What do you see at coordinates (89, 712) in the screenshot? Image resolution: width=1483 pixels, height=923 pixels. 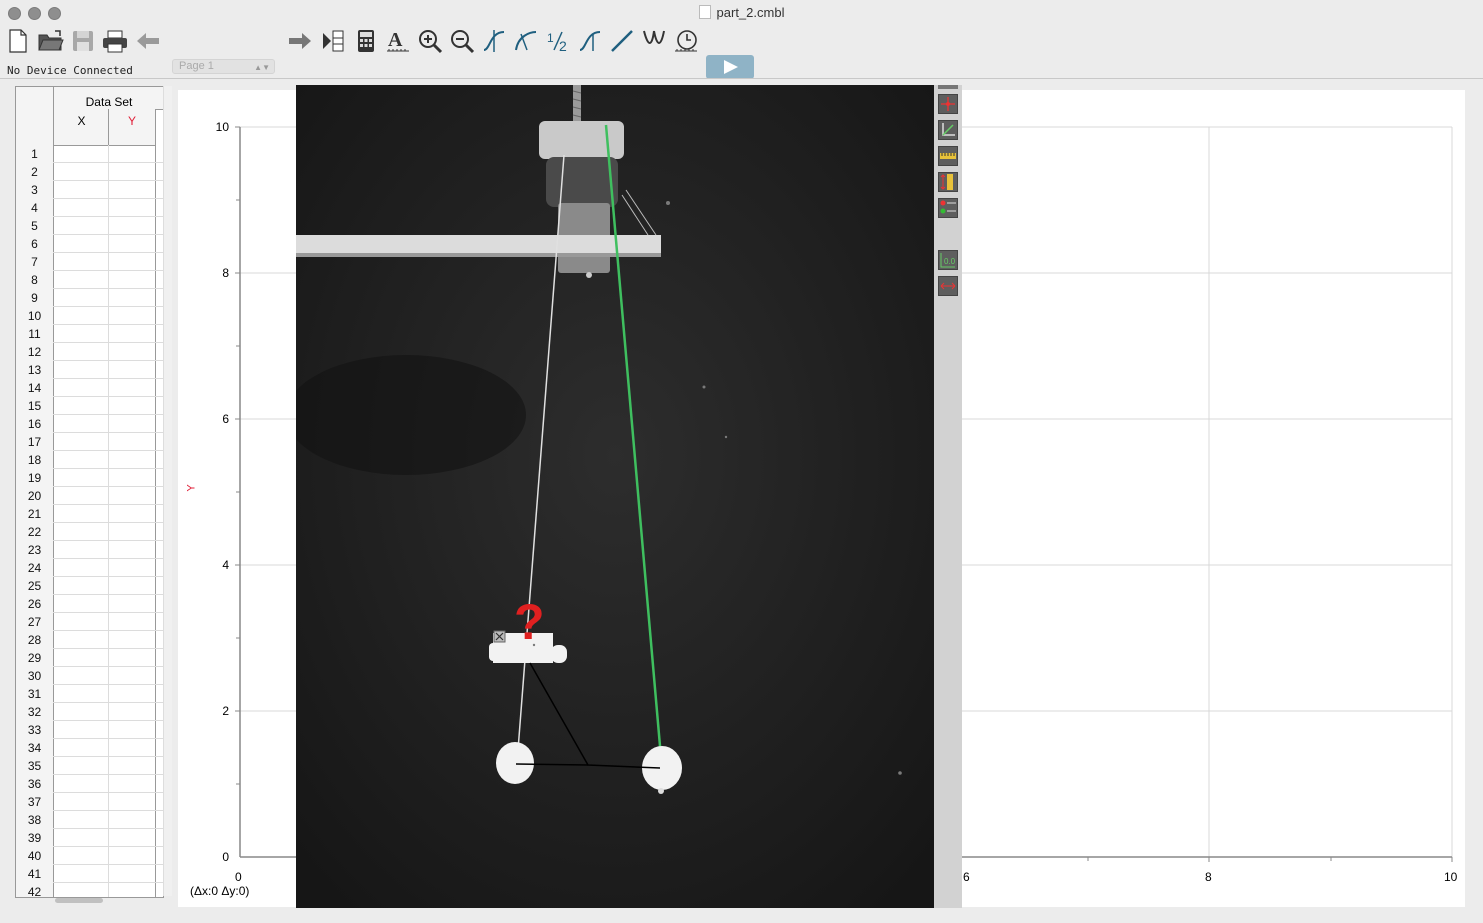 I see `table-row: 32` at bounding box center [89, 712].